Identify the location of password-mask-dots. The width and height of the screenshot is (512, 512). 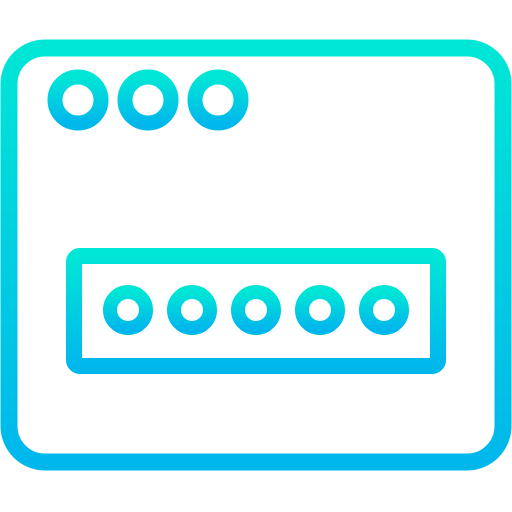
(256, 310).